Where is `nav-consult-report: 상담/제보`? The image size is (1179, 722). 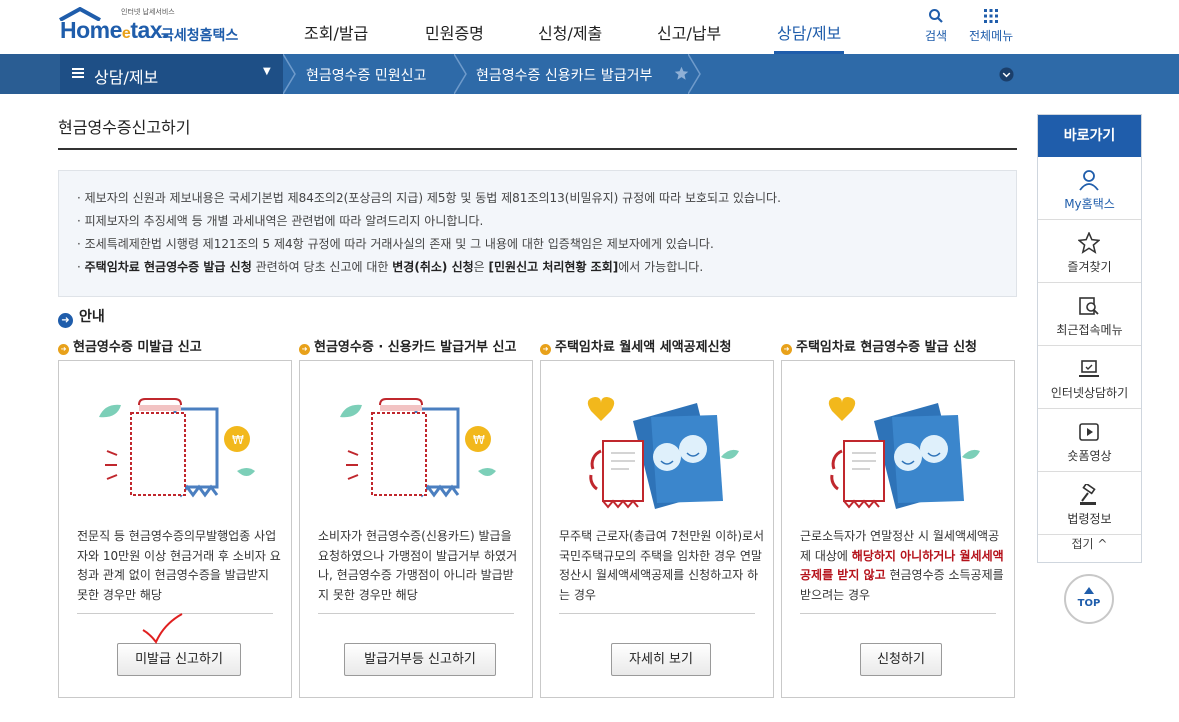
nav-consult-report: 상담/제보 is located at coordinates (809, 32).